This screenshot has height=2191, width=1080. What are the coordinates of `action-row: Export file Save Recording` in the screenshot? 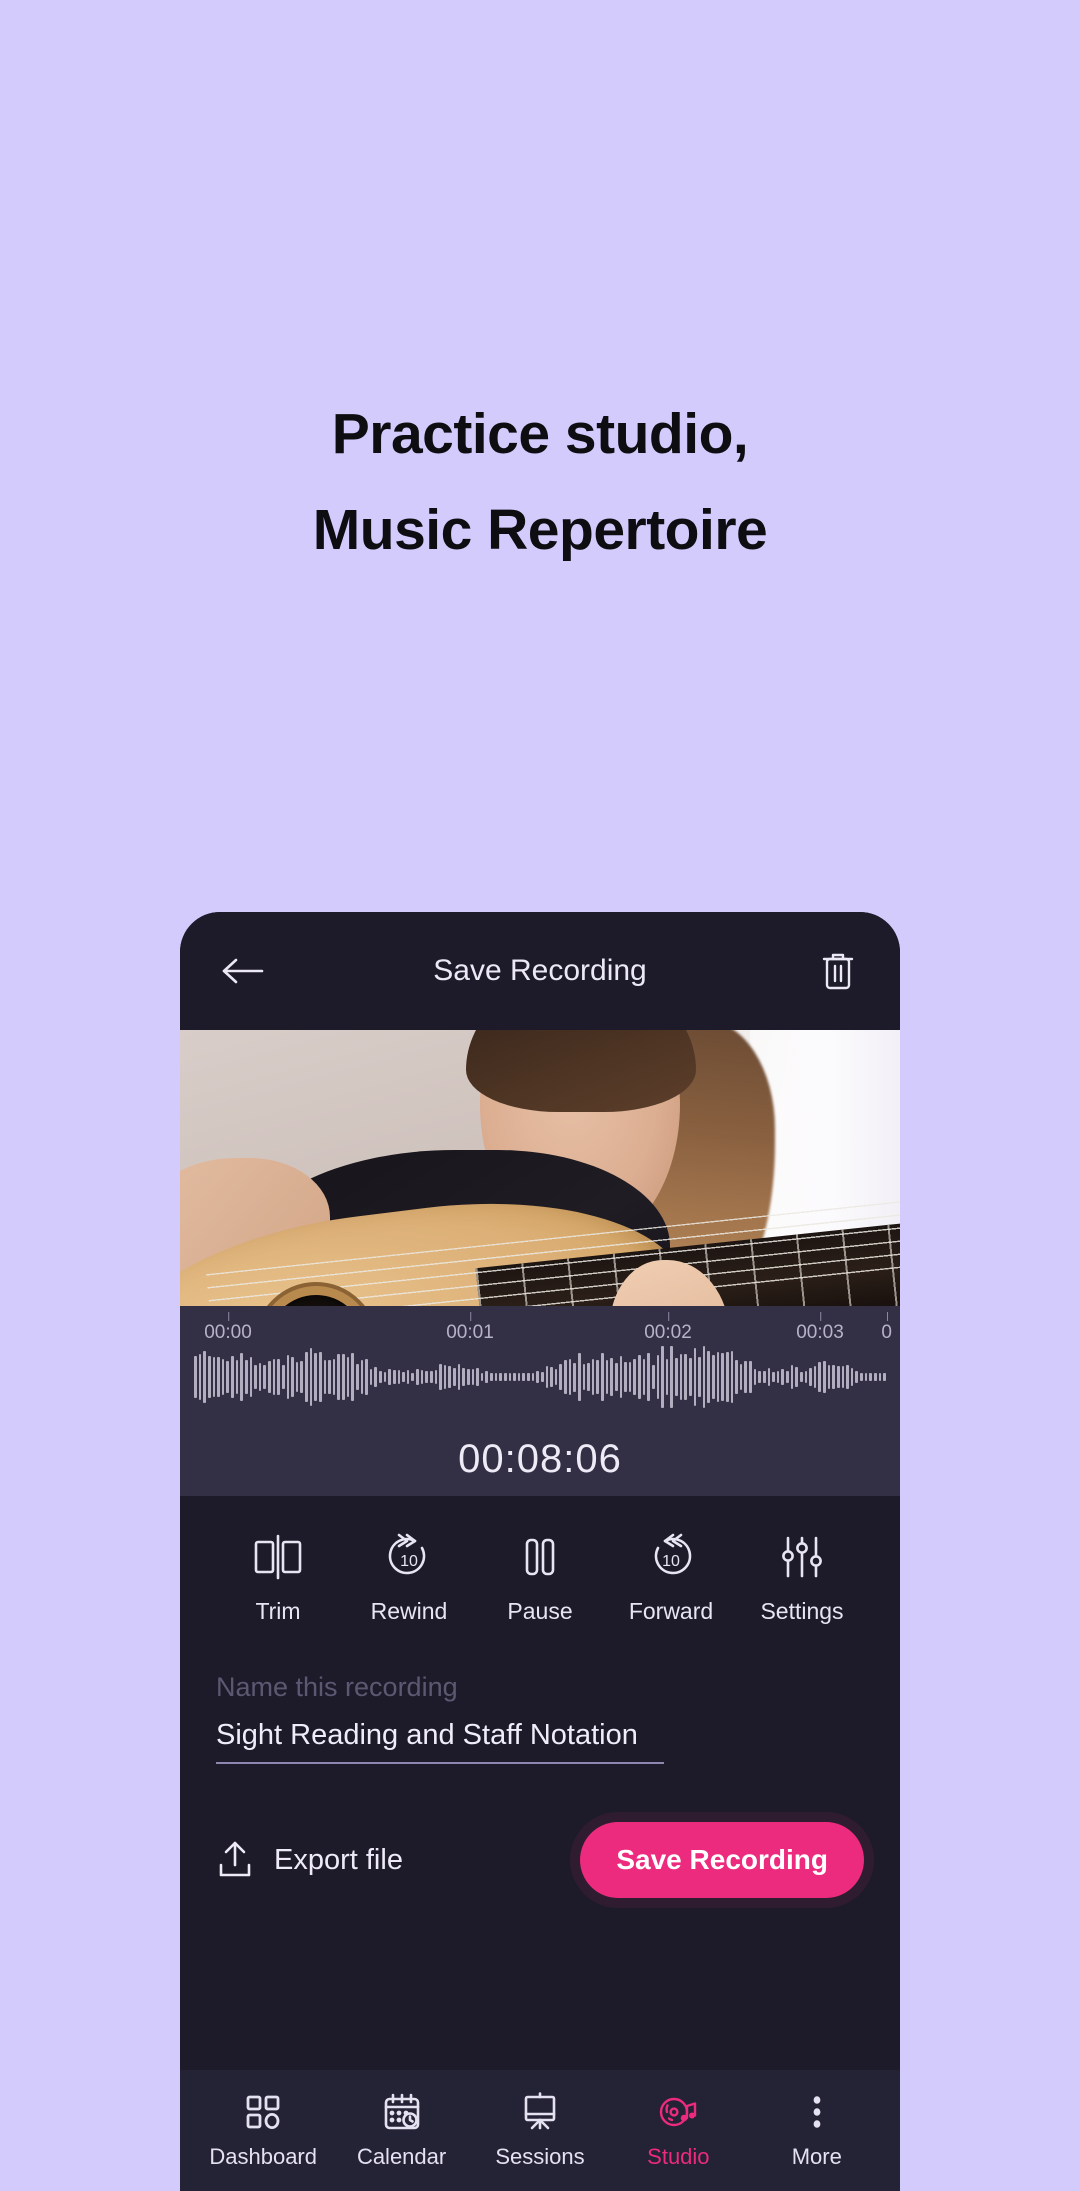 It's located at (540, 1860).